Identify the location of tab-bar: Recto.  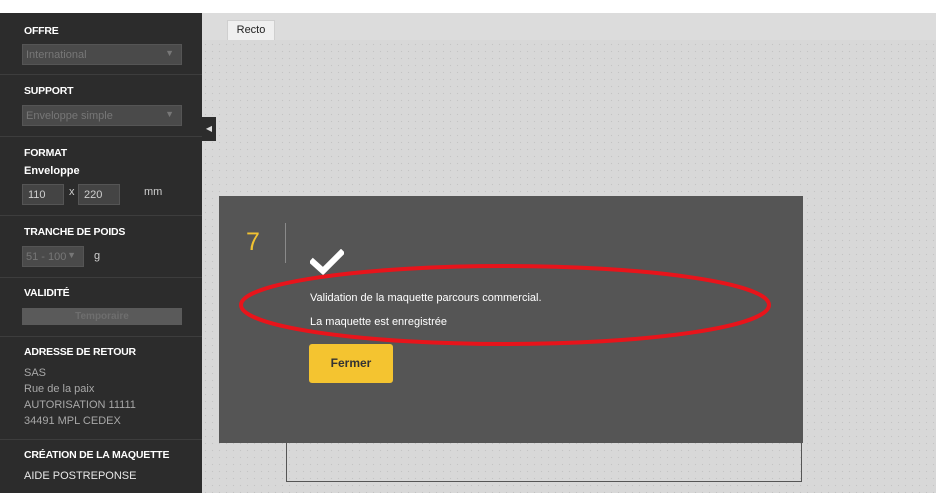
(569, 26).